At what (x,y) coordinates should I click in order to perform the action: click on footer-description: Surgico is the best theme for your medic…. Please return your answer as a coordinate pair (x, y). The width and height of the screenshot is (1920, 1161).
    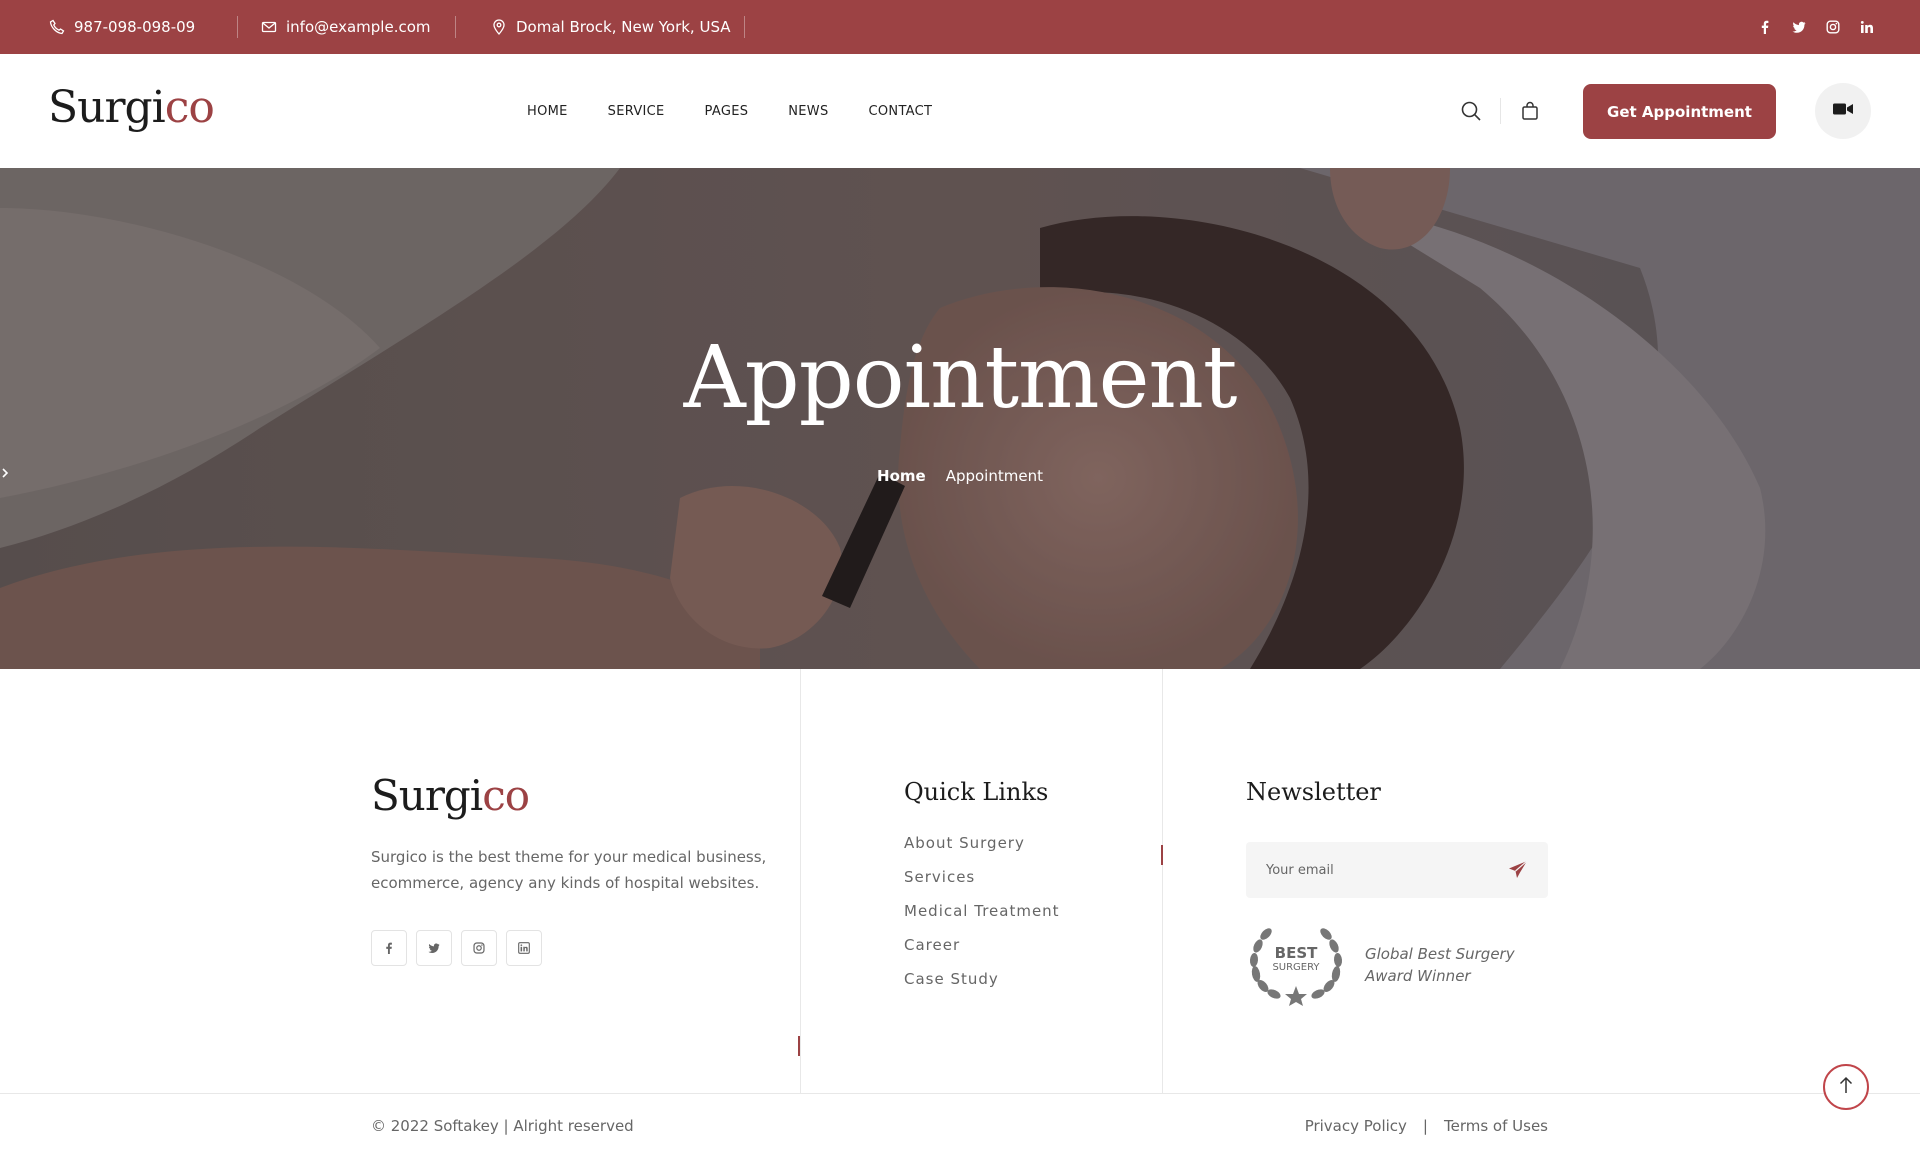
    Looking at the image, I should click on (569, 870).